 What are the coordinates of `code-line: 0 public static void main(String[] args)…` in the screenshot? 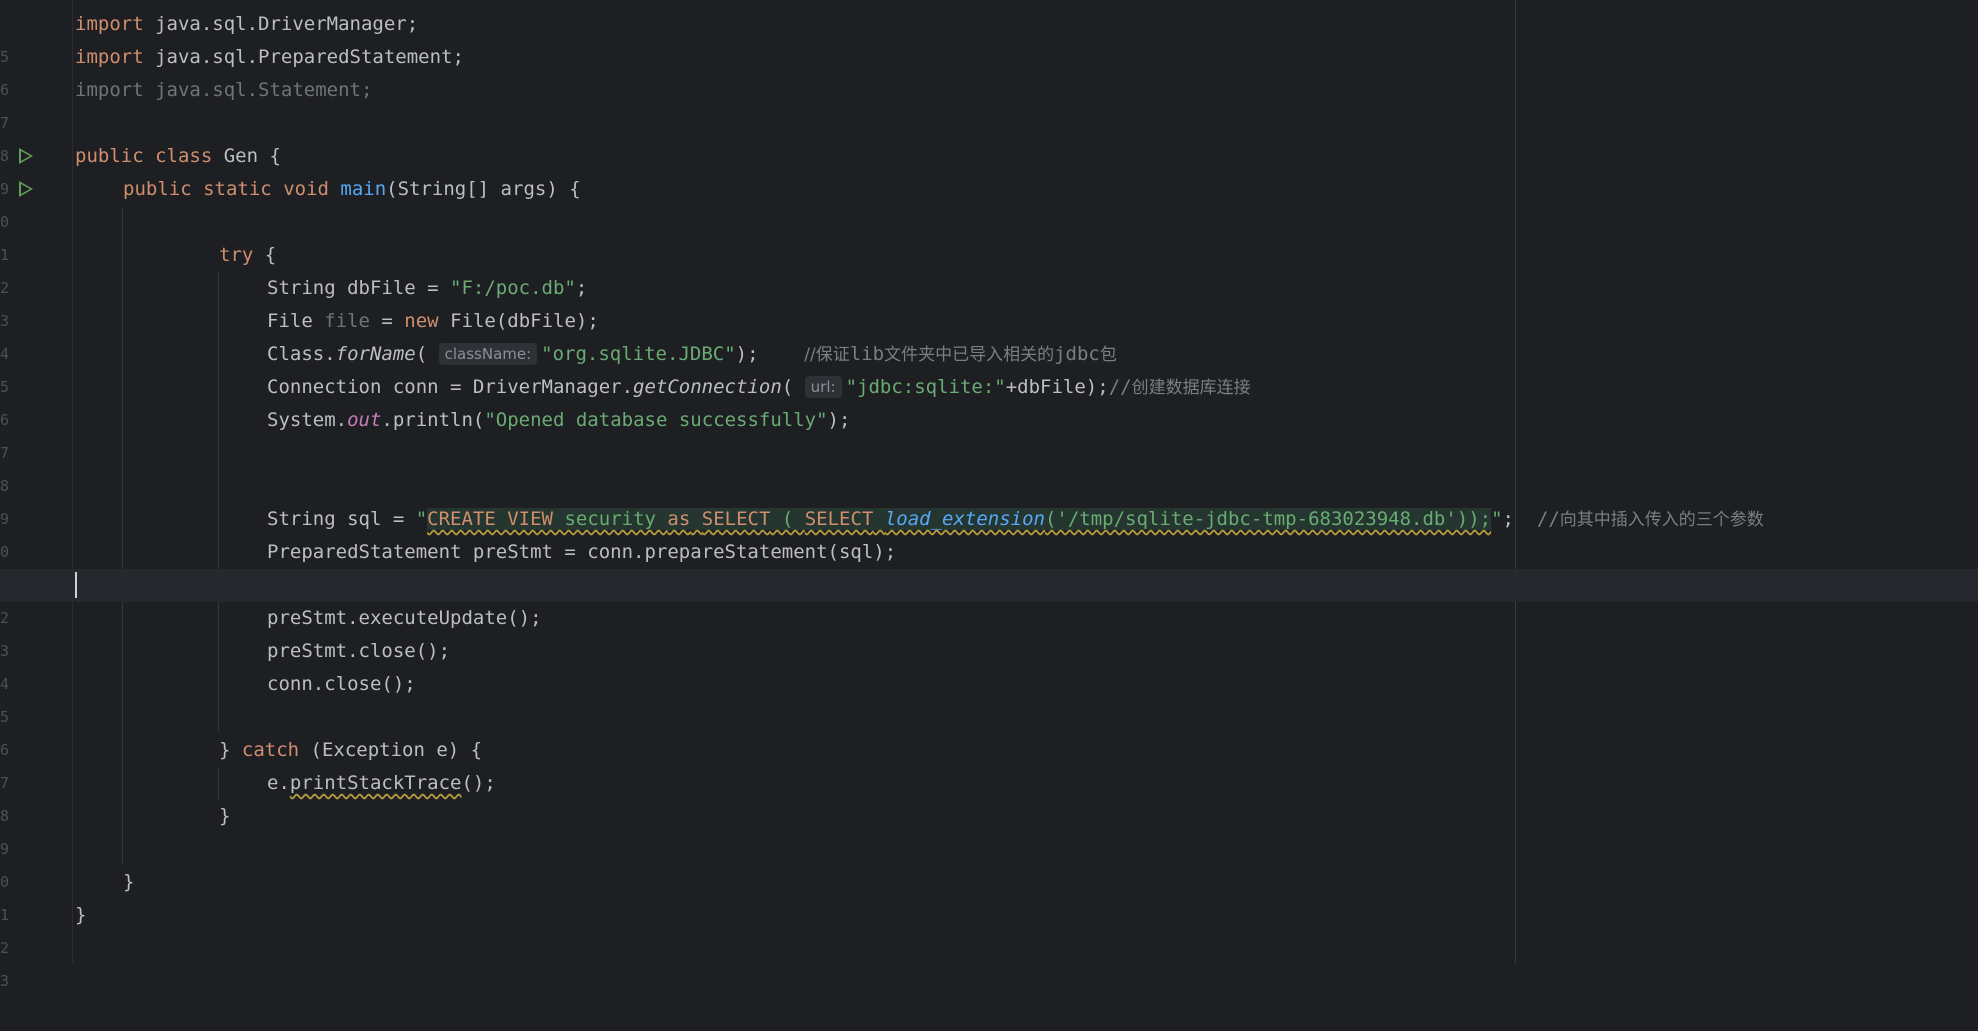 It's located at (989, 202).